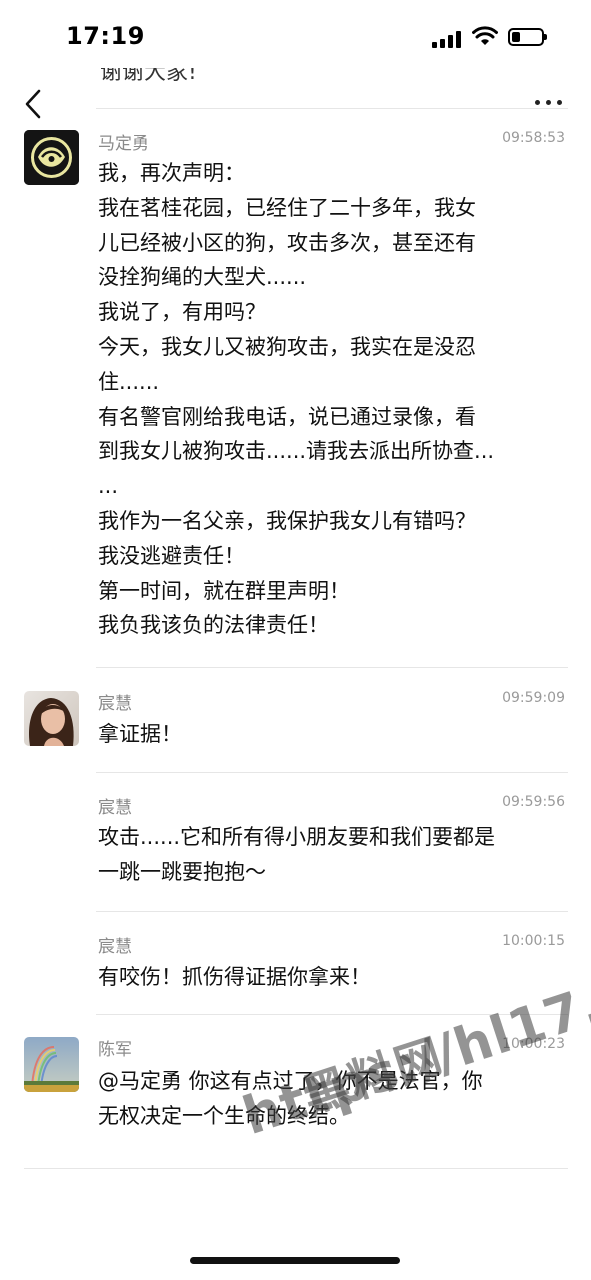 The image size is (591, 1280). Describe the element at coordinates (105, 36) in the screenshot. I see `status-time: 17:19` at that location.